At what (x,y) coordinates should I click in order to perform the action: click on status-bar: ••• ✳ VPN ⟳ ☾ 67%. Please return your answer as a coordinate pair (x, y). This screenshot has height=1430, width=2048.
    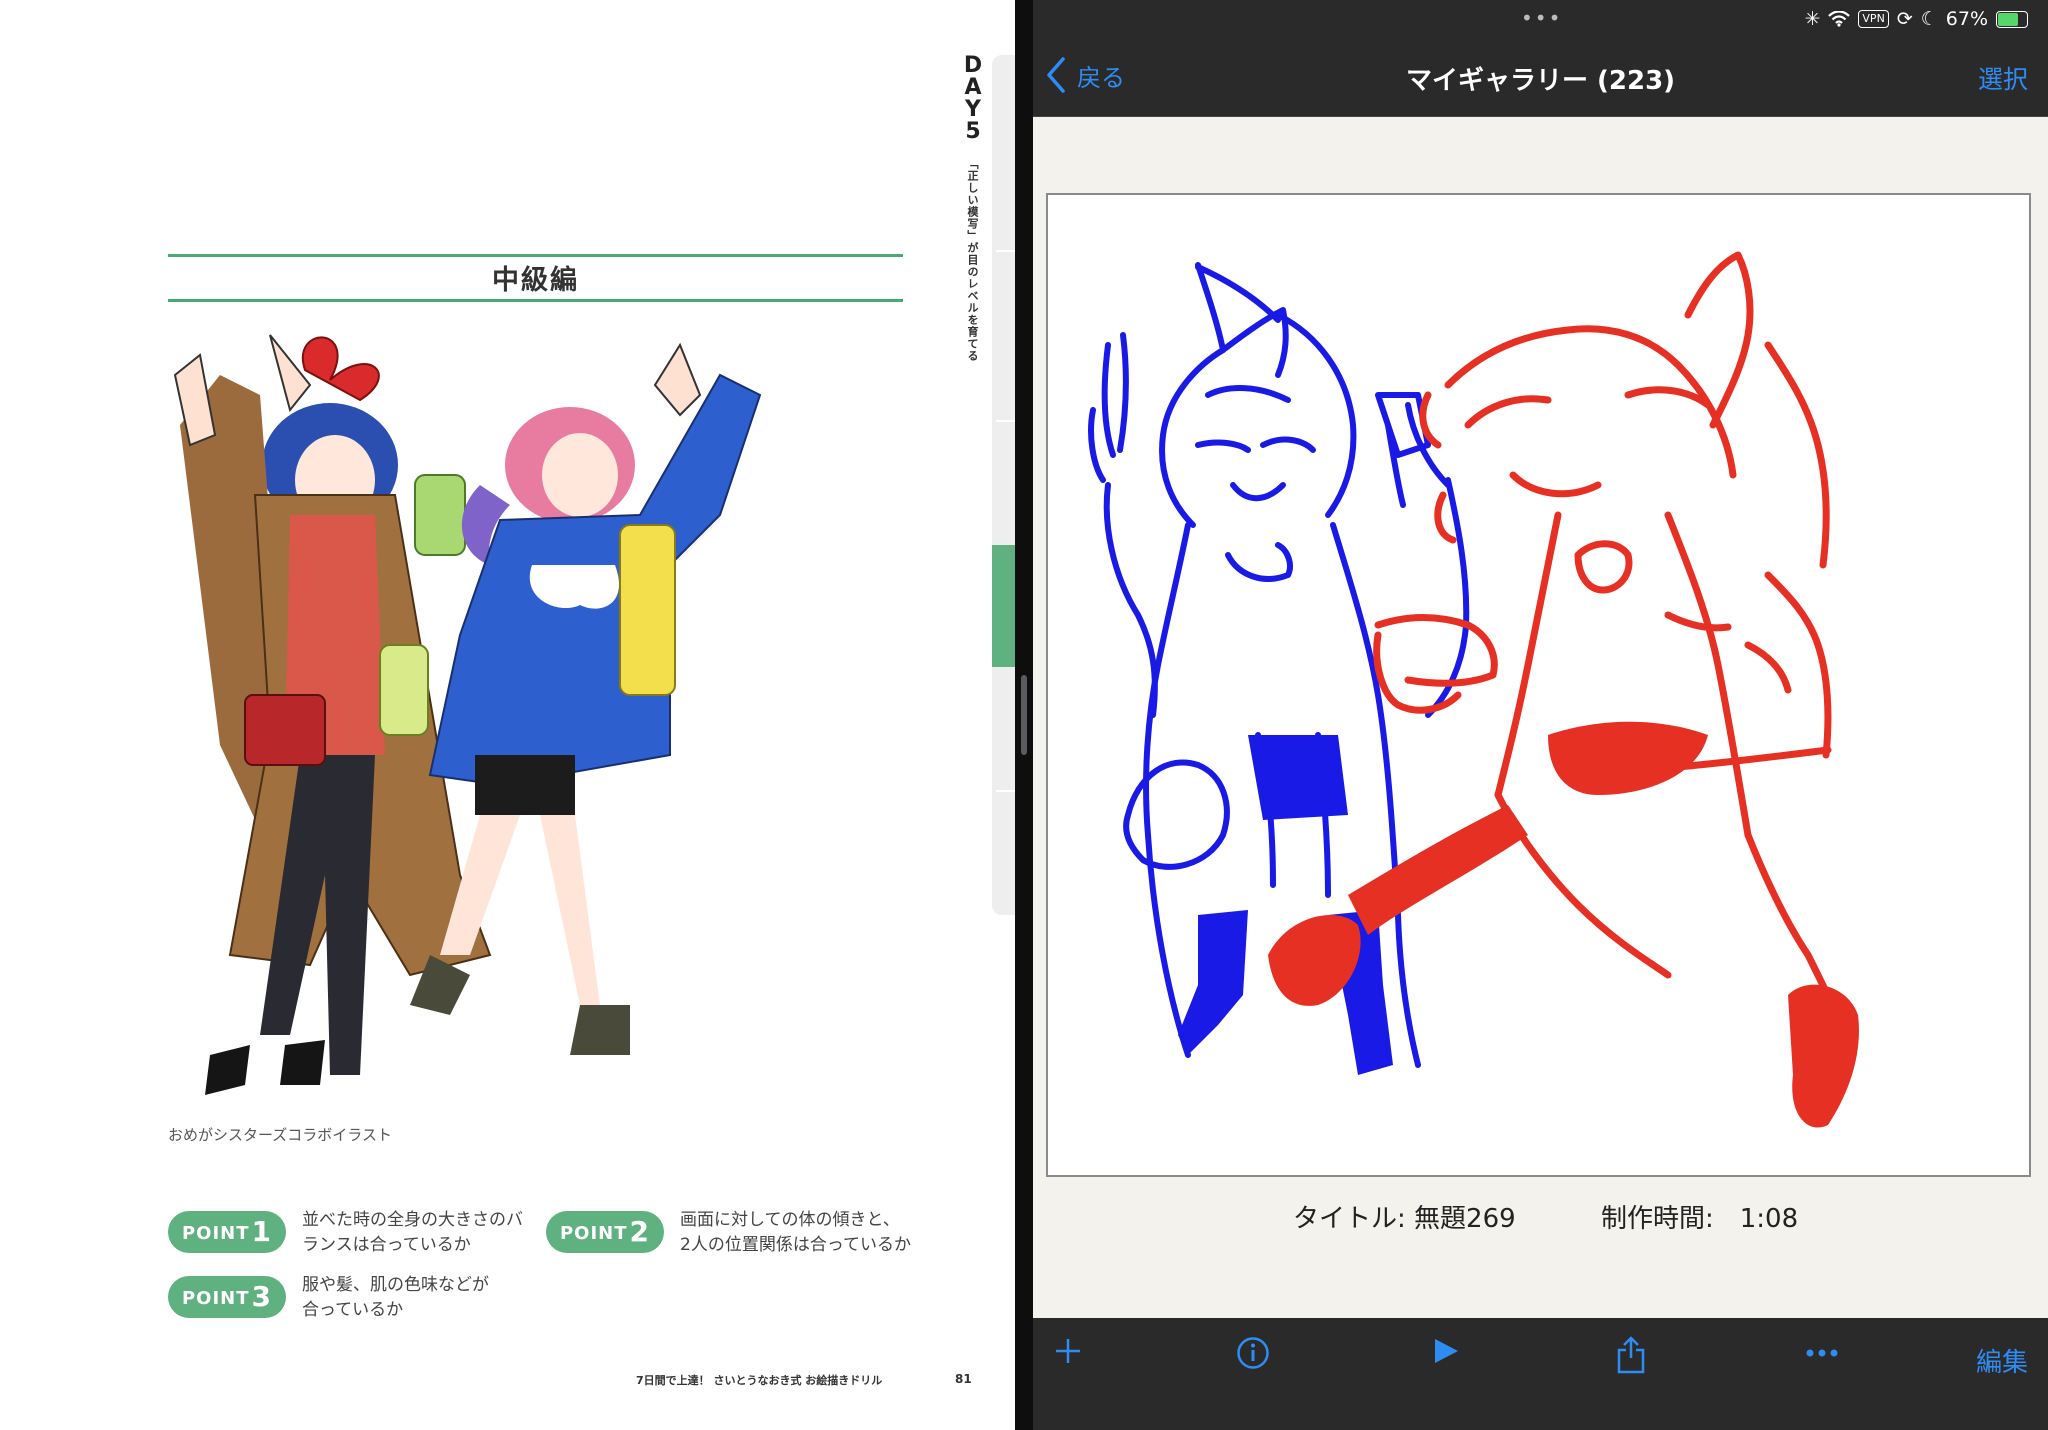
    Looking at the image, I should click on (1540, 20).